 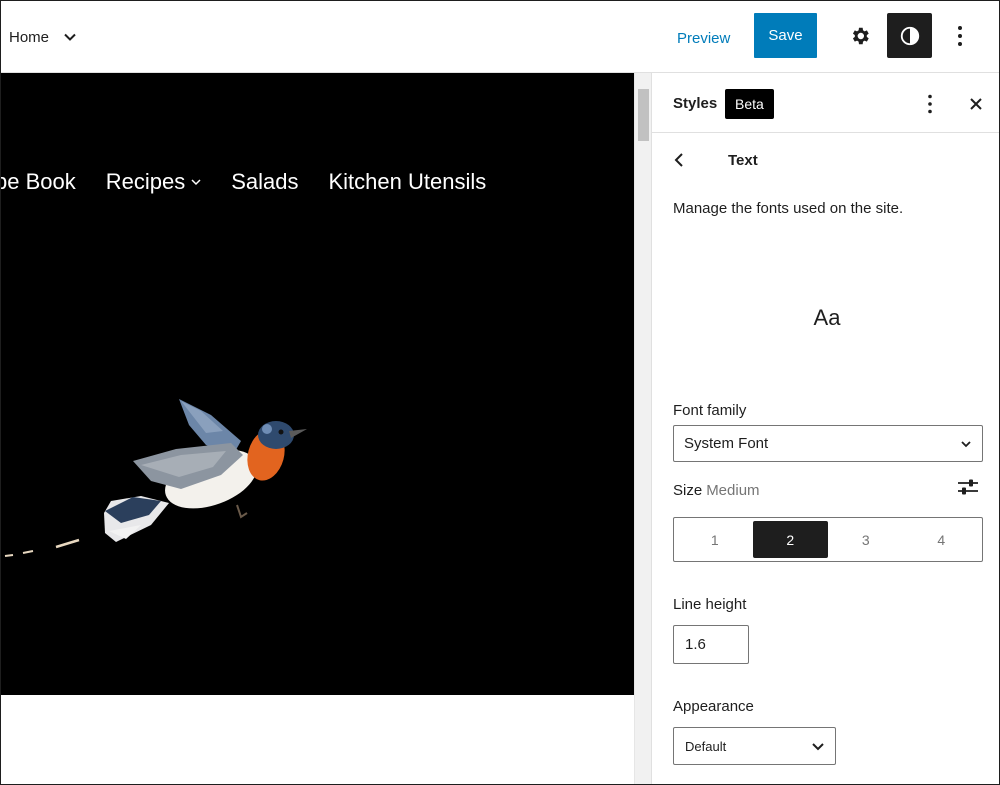 I want to click on nav-item-recipe-book: pe Book, so click(x=38, y=182).